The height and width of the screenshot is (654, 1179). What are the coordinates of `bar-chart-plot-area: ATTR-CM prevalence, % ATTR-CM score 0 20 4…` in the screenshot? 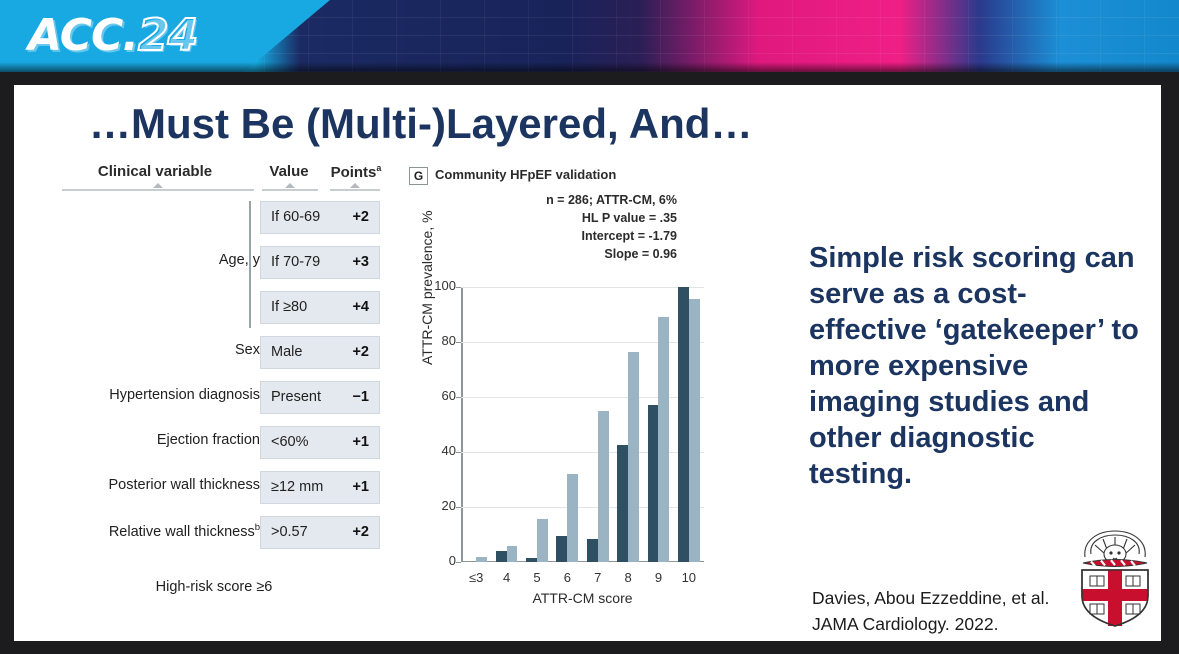 It's located at (561, 408).